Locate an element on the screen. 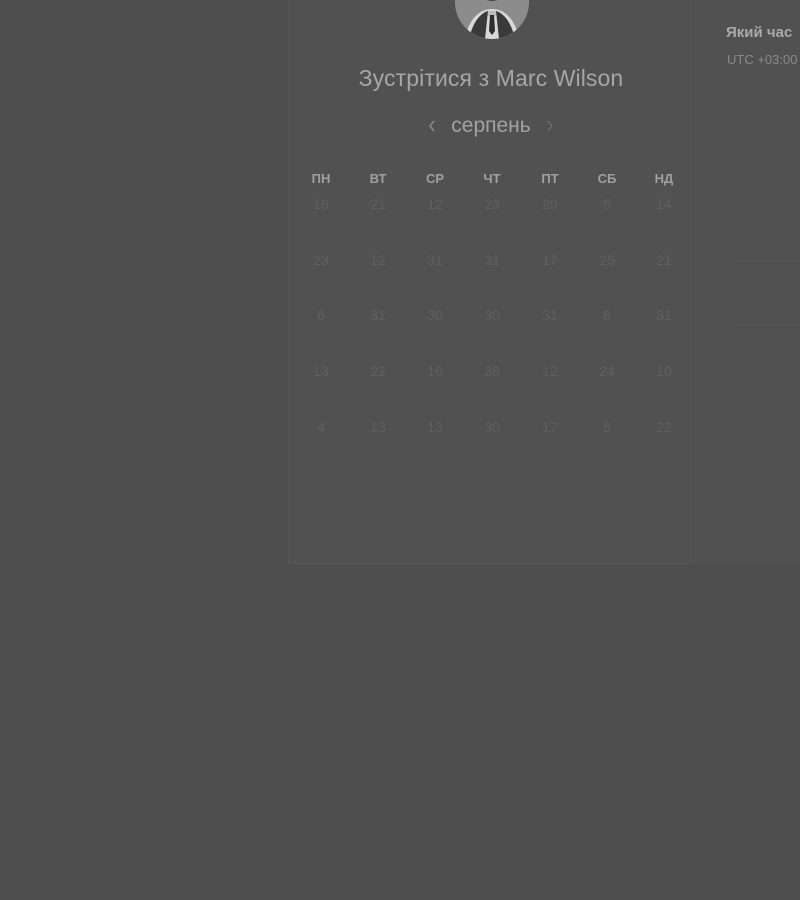  page-title: Зустрітися з Marc Wilson is located at coordinates (491, 78).